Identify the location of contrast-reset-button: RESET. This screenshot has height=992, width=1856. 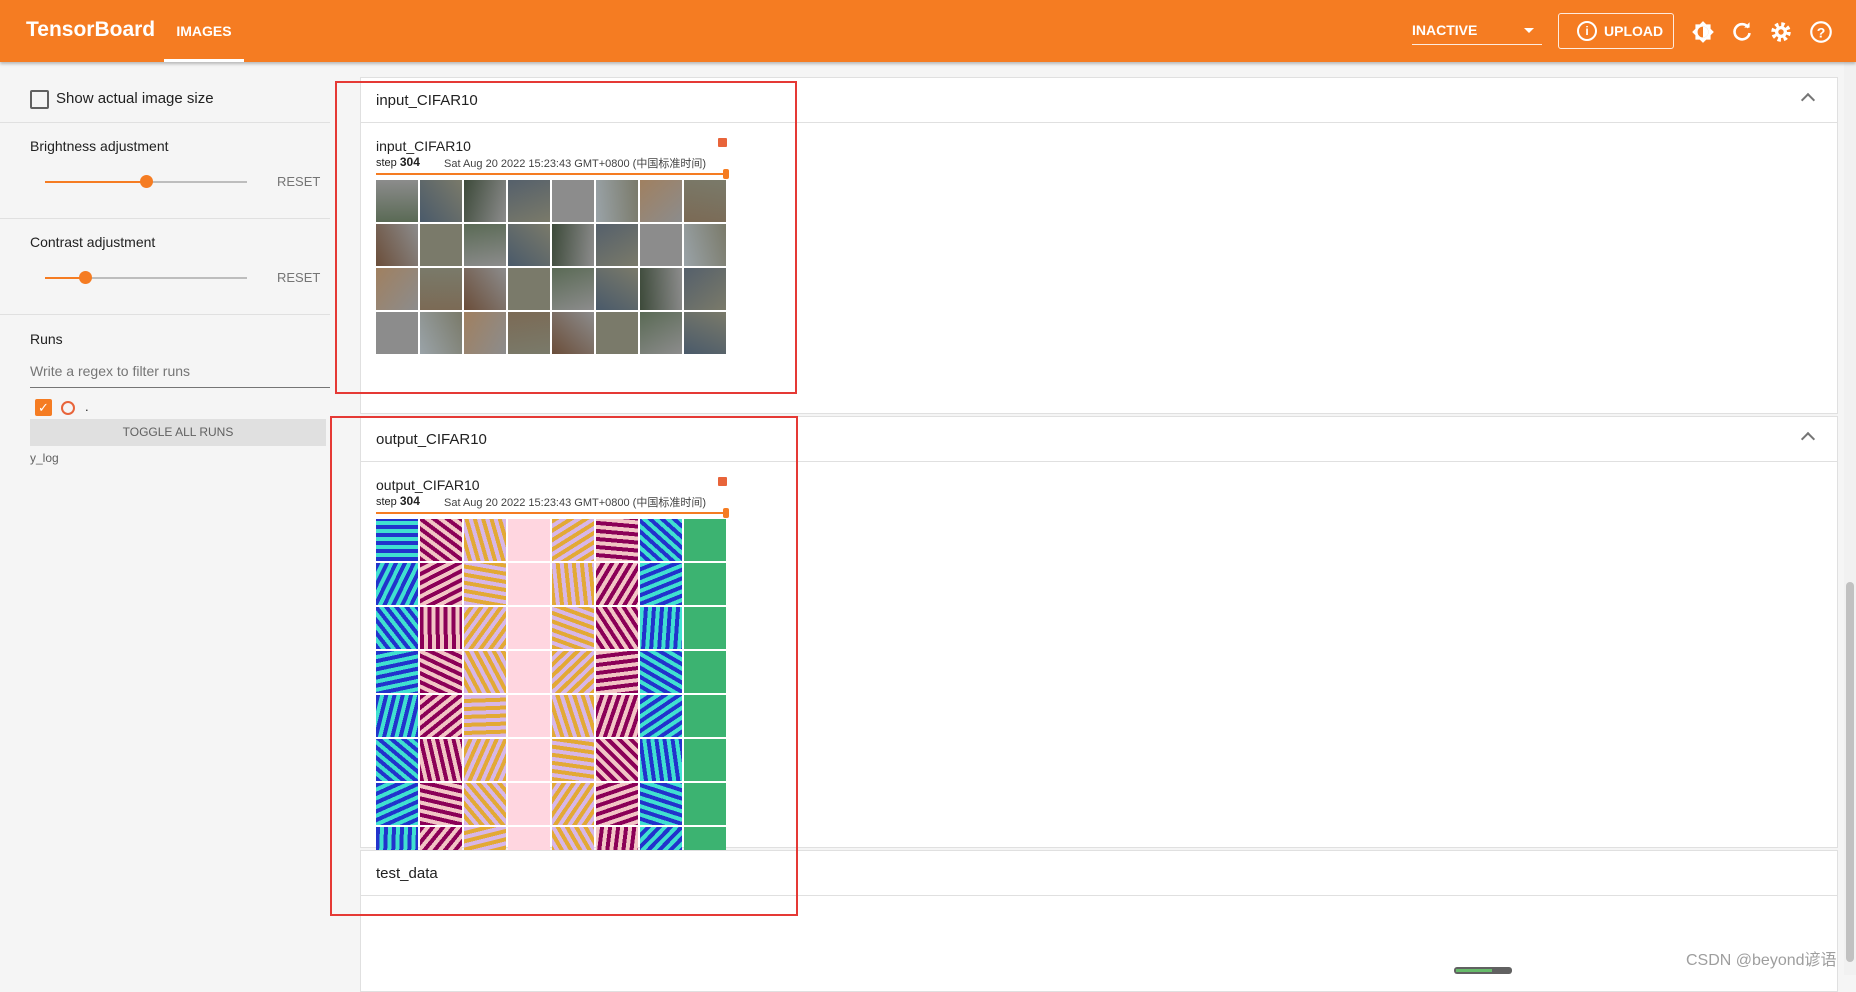
(298, 277).